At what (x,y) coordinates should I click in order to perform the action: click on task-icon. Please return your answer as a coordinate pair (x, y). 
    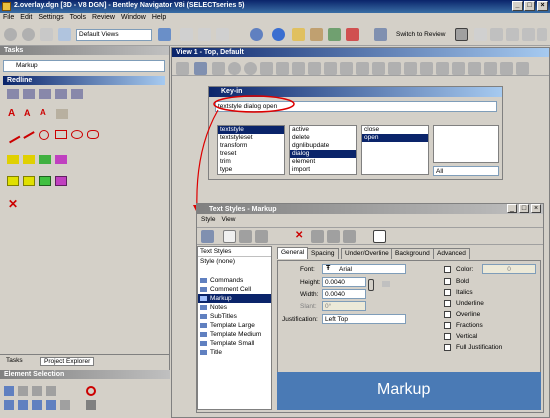
    Looking at the image, I should click on (46, 34).